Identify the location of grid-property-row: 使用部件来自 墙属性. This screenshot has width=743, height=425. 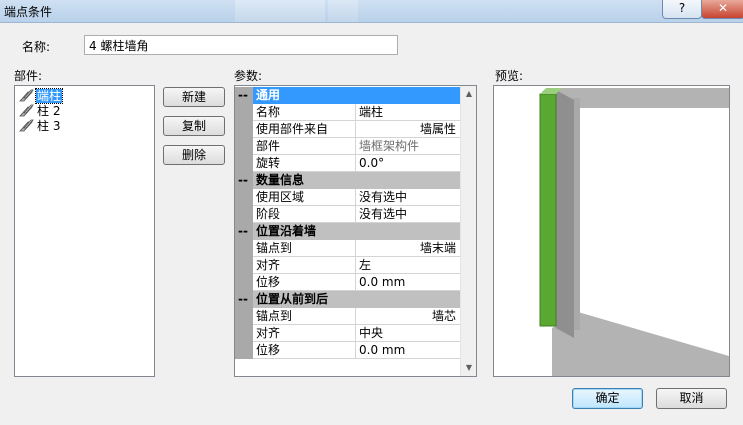
(347, 129).